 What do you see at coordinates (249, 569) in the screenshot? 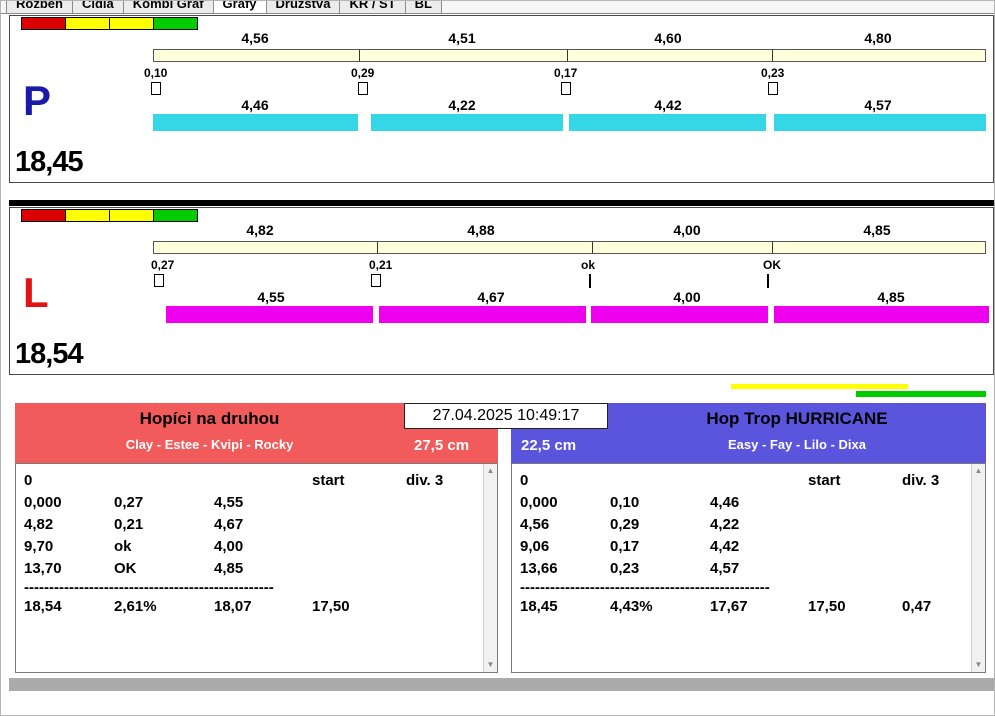
I see `table-row: 13,70 OK 4,85` at bounding box center [249, 569].